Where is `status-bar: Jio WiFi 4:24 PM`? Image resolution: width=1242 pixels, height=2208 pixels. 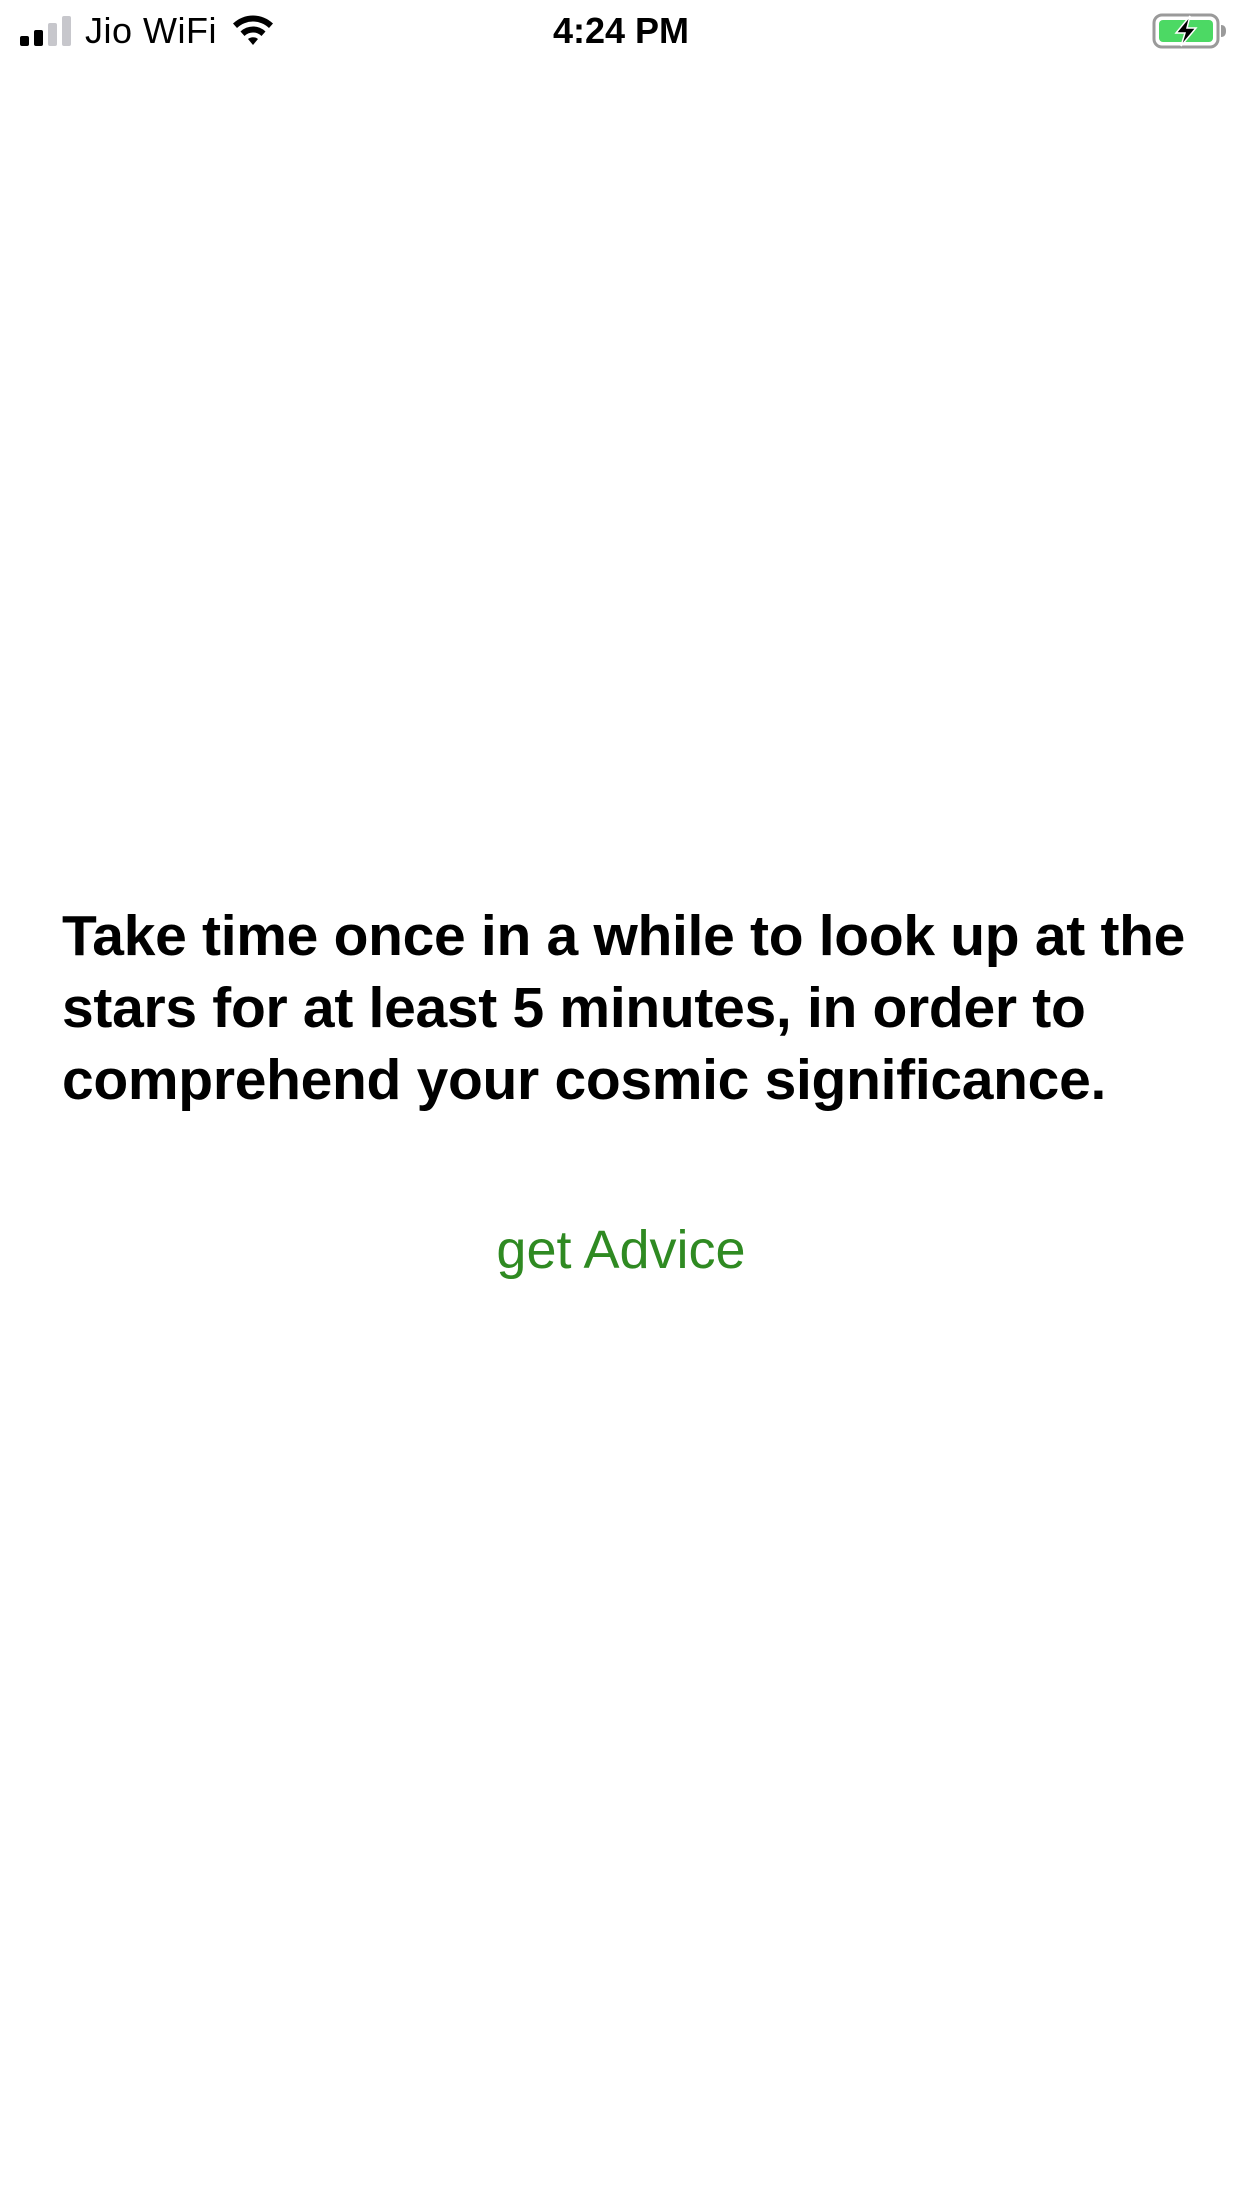 status-bar: Jio WiFi 4:24 PM is located at coordinates (621, 31).